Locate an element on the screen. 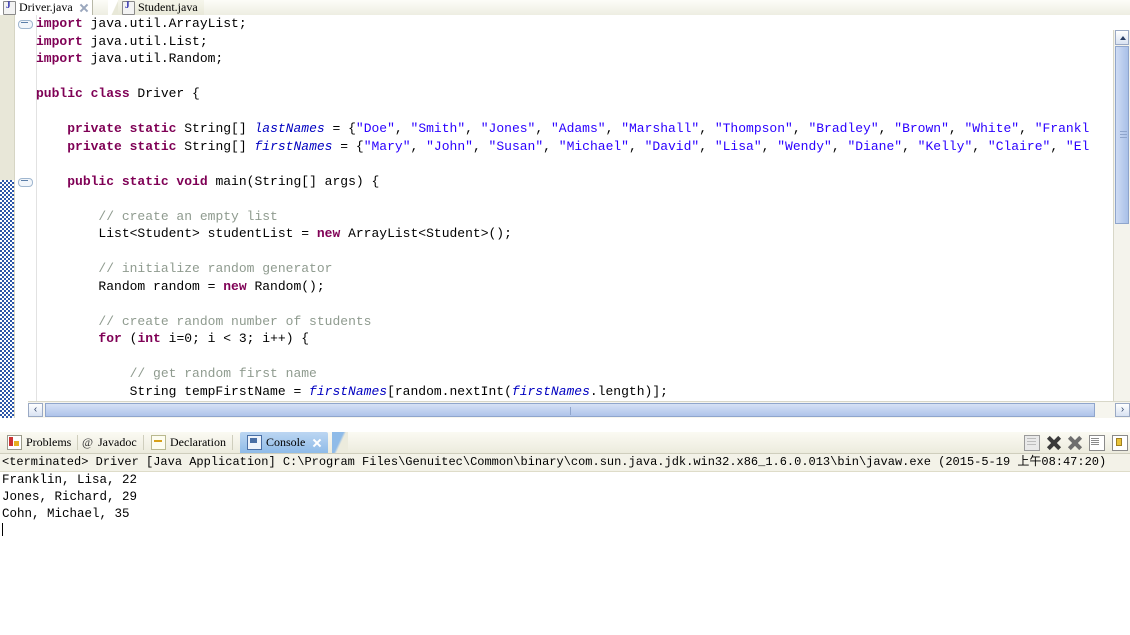 This screenshot has width=1130, height=635. scroll-right-icon: › is located at coordinates (1122, 410).